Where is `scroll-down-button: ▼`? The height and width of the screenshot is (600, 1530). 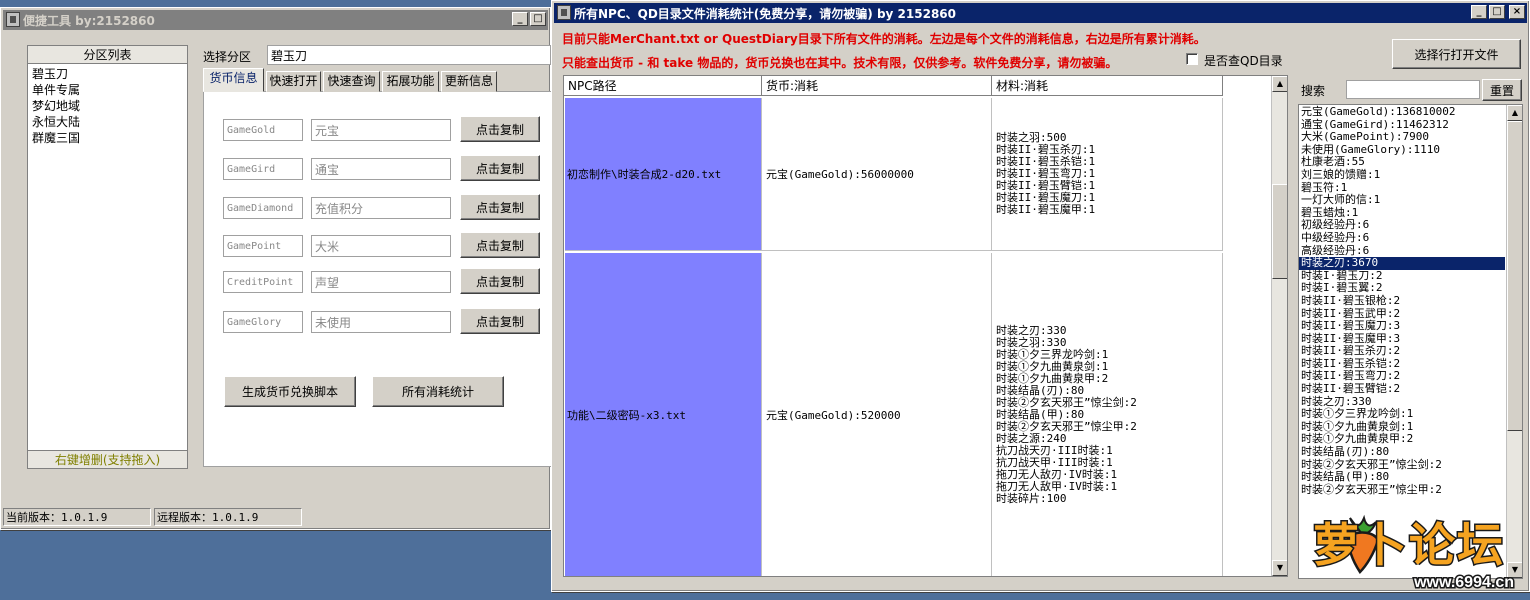
scroll-down-button: ▼ is located at coordinates (1279, 568).